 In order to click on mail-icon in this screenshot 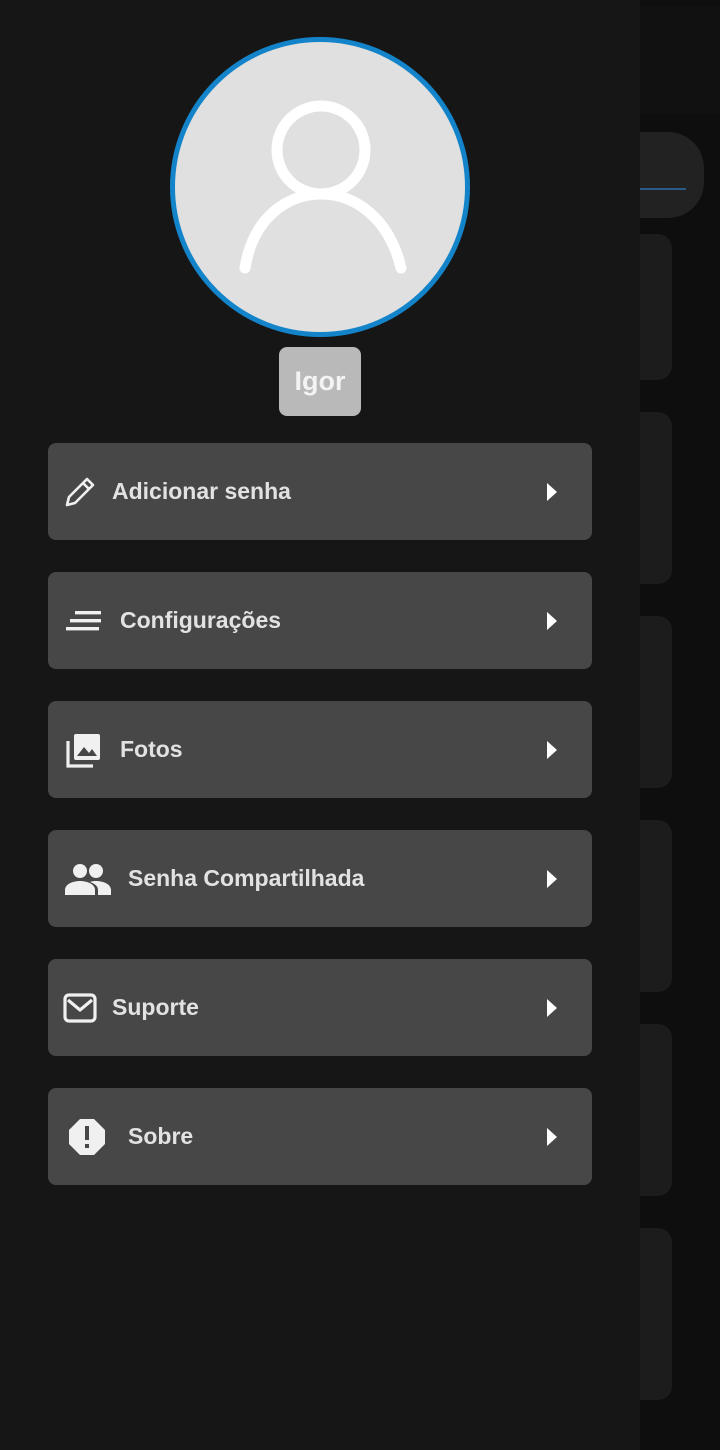, I will do `click(80, 1007)`.